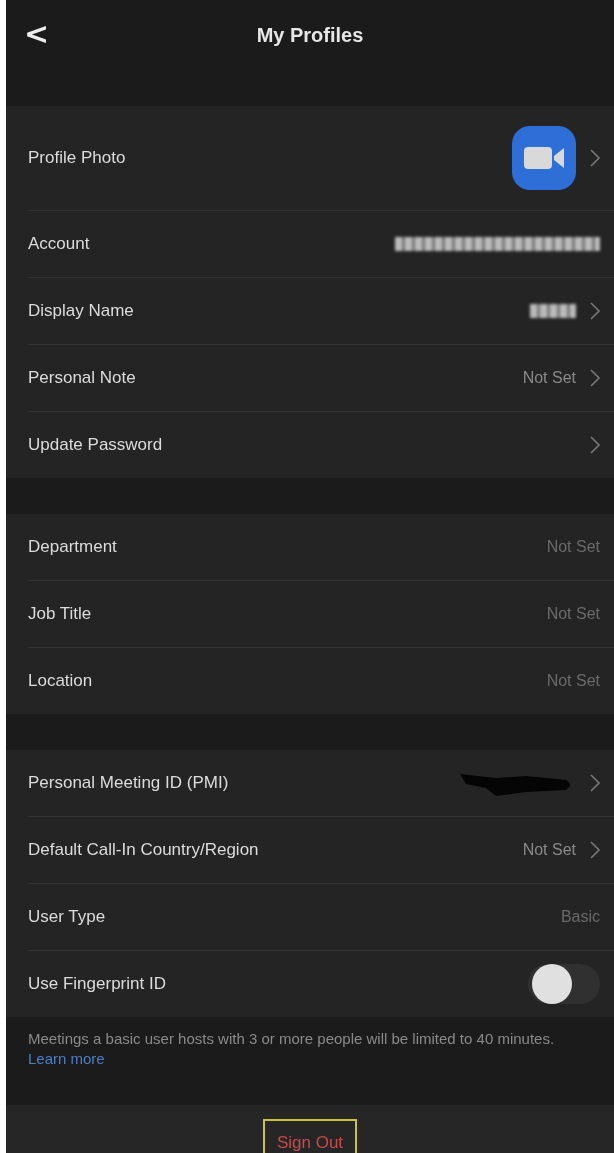 The image size is (614, 1153). Describe the element at coordinates (97, 984) in the screenshot. I see `row-label: Use Fingerprint ID` at that location.